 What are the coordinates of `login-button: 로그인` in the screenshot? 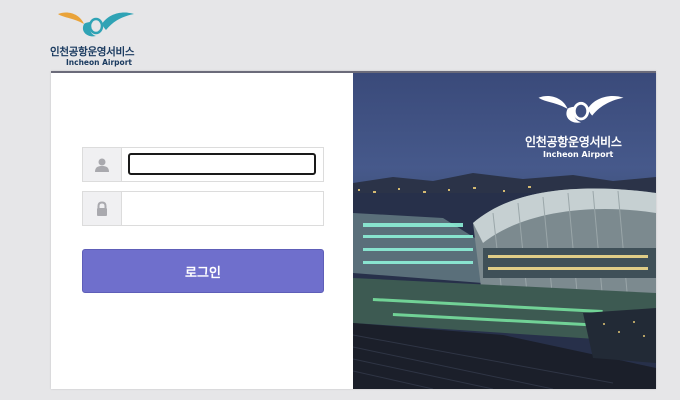 It's located at (203, 271).